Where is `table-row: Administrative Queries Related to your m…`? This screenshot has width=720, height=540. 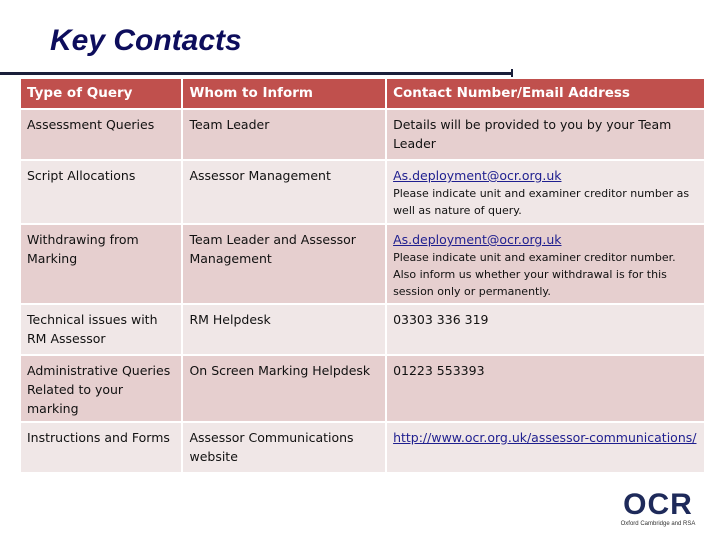 table-row: Administrative Queries Related to your m… is located at coordinates (362, 388).